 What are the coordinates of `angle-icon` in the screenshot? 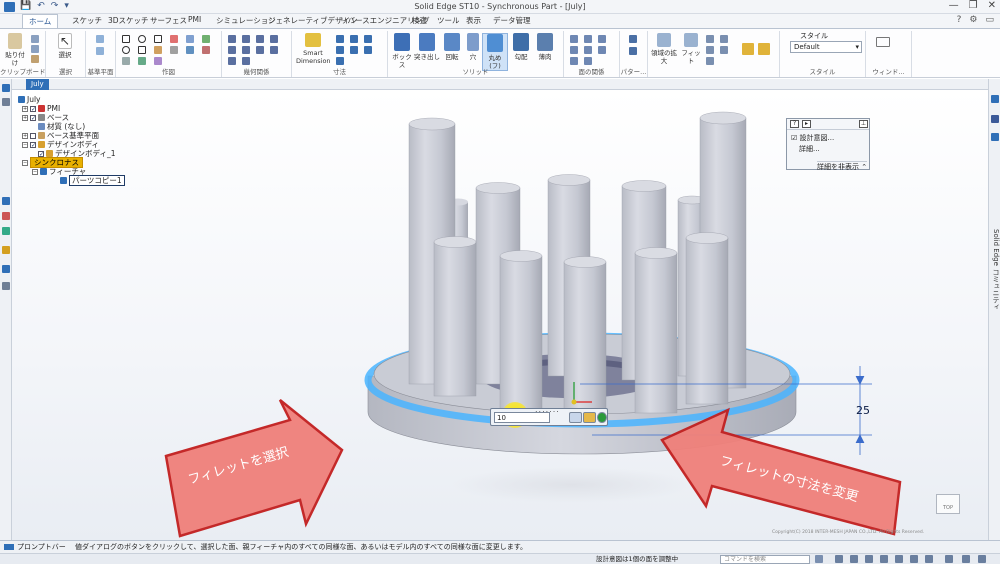 It's located at (354, 39).